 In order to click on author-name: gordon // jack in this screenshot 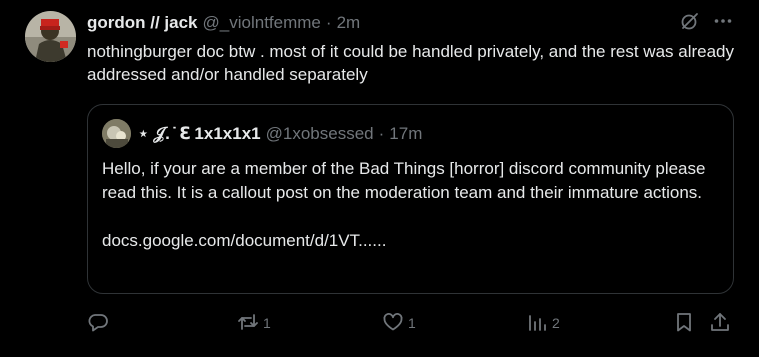, I will do `click(142, 23)`.